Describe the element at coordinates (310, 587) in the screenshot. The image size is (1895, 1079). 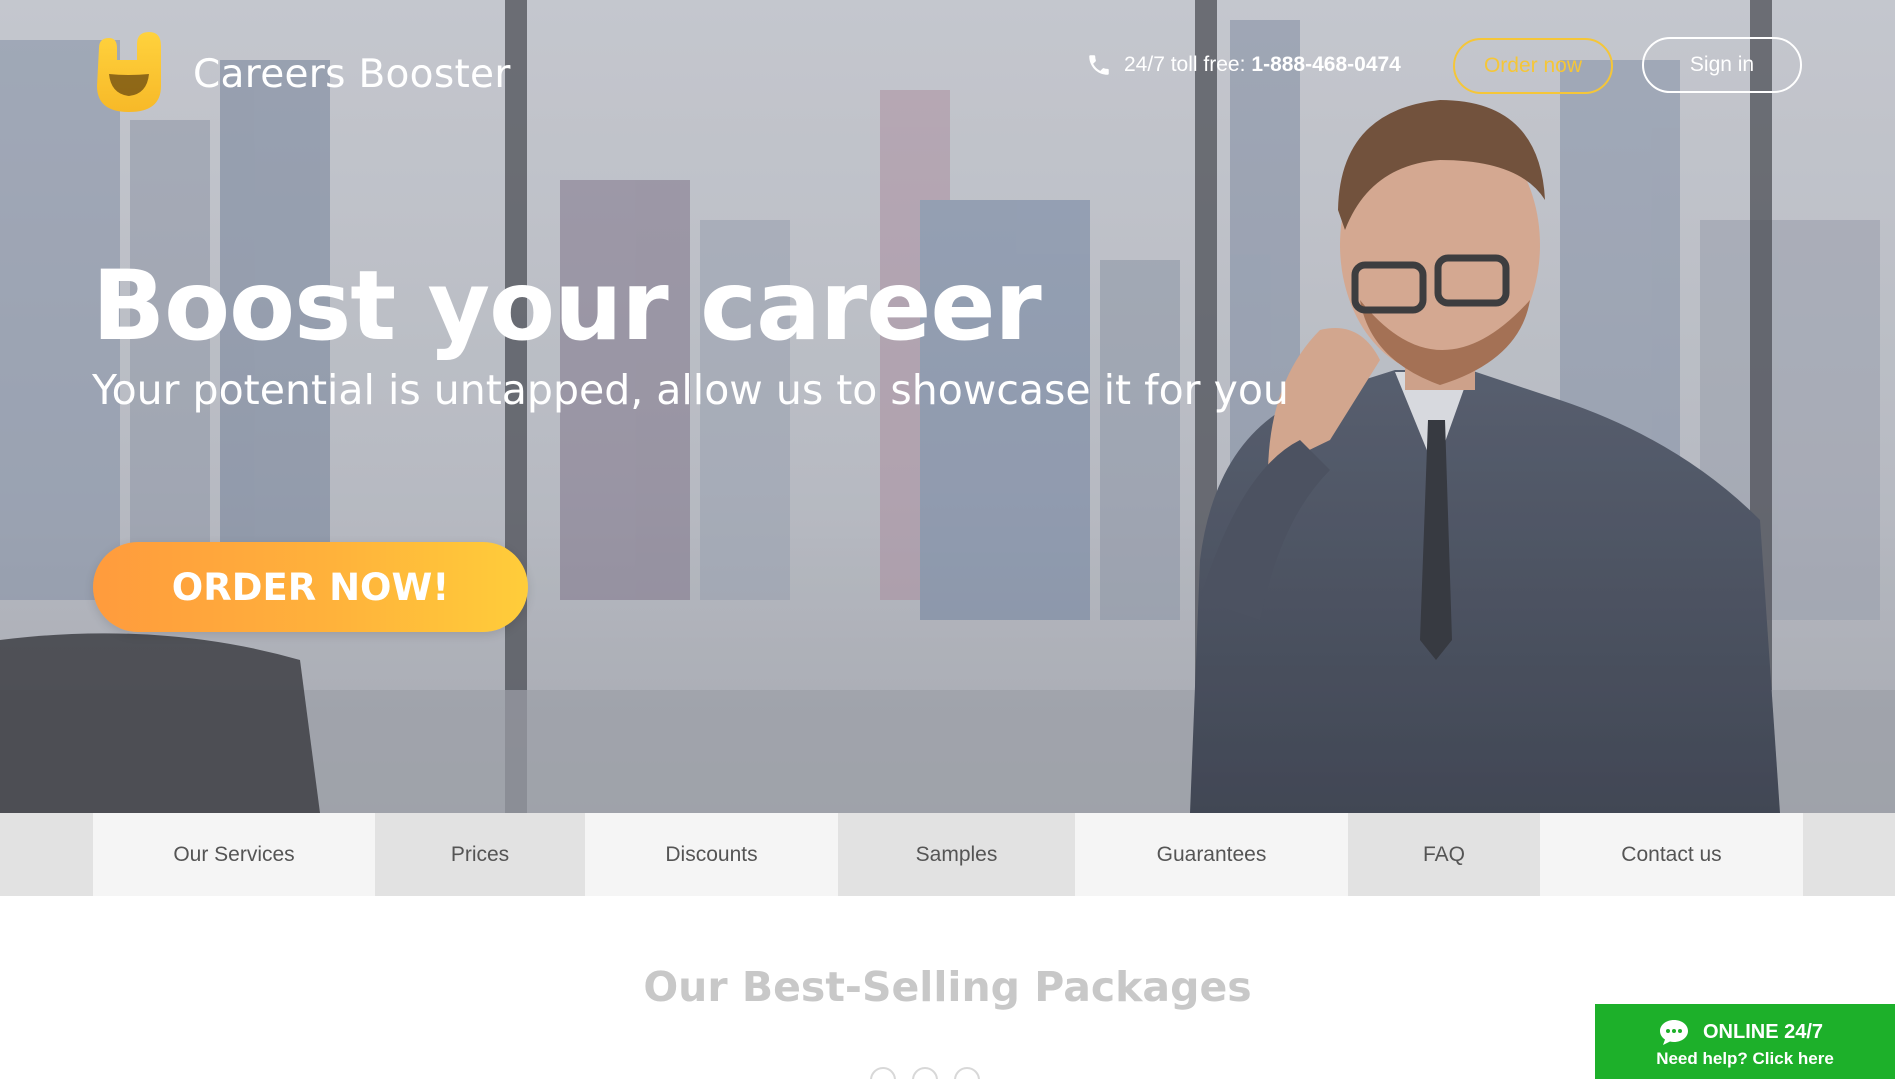
I see `order-now-cta-button: ORDER NOW!` at that location.